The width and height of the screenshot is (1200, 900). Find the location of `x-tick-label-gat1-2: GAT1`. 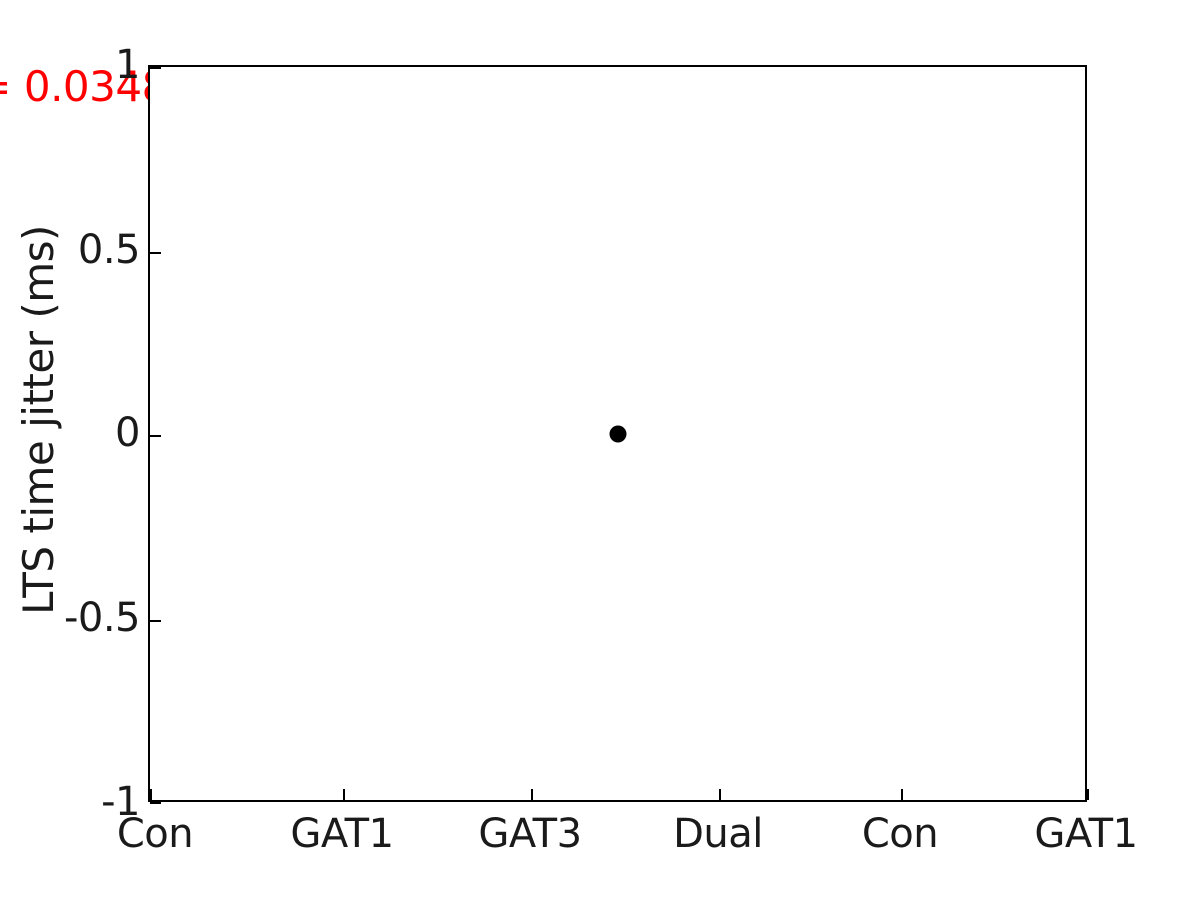

x-tick-label-gat1-2: GAT1 is located at coordinates (1086, 834).